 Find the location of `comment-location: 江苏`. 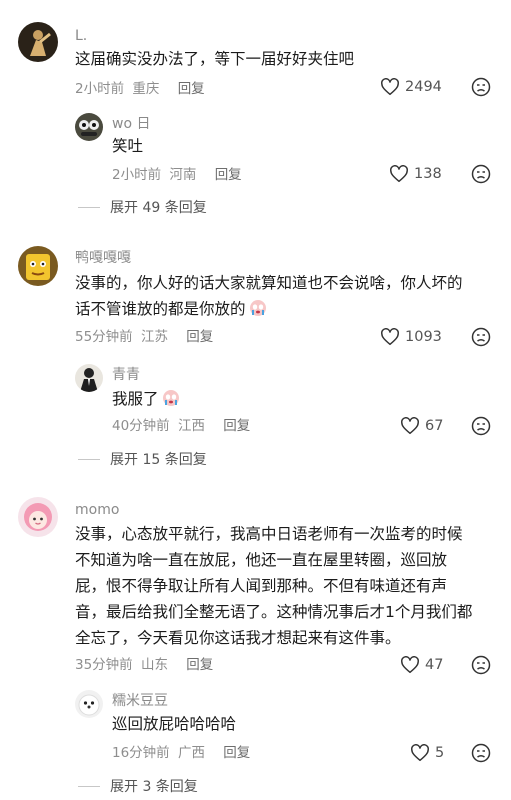

comment-location: 江苏 is located at coordinates (154, 337).